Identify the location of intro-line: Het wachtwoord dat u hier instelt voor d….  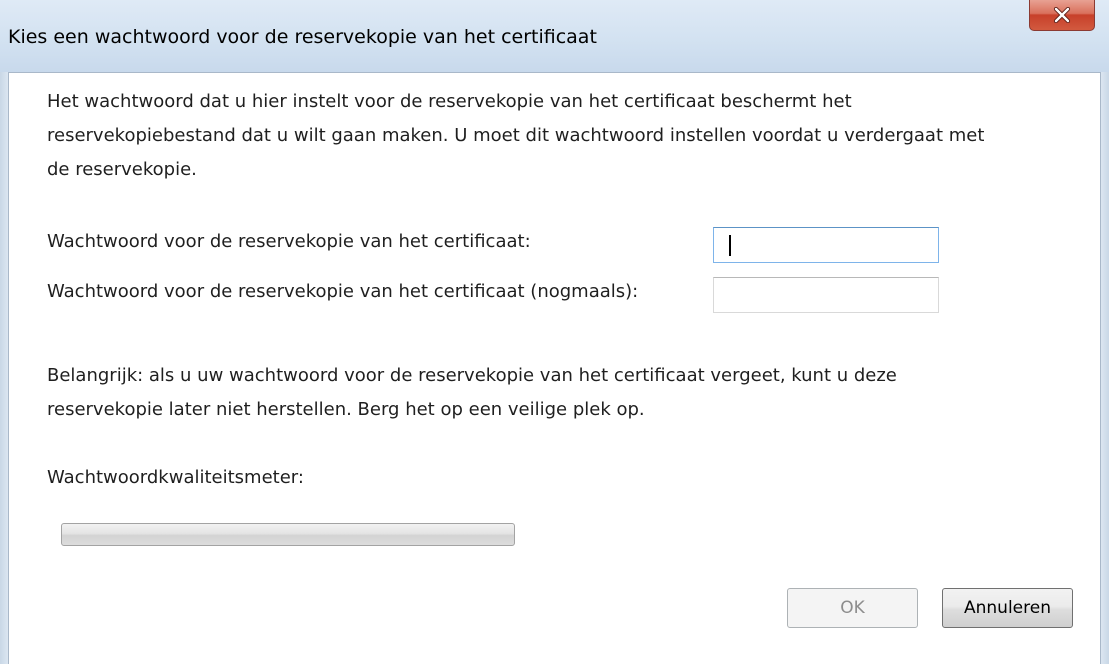
(449, 101).